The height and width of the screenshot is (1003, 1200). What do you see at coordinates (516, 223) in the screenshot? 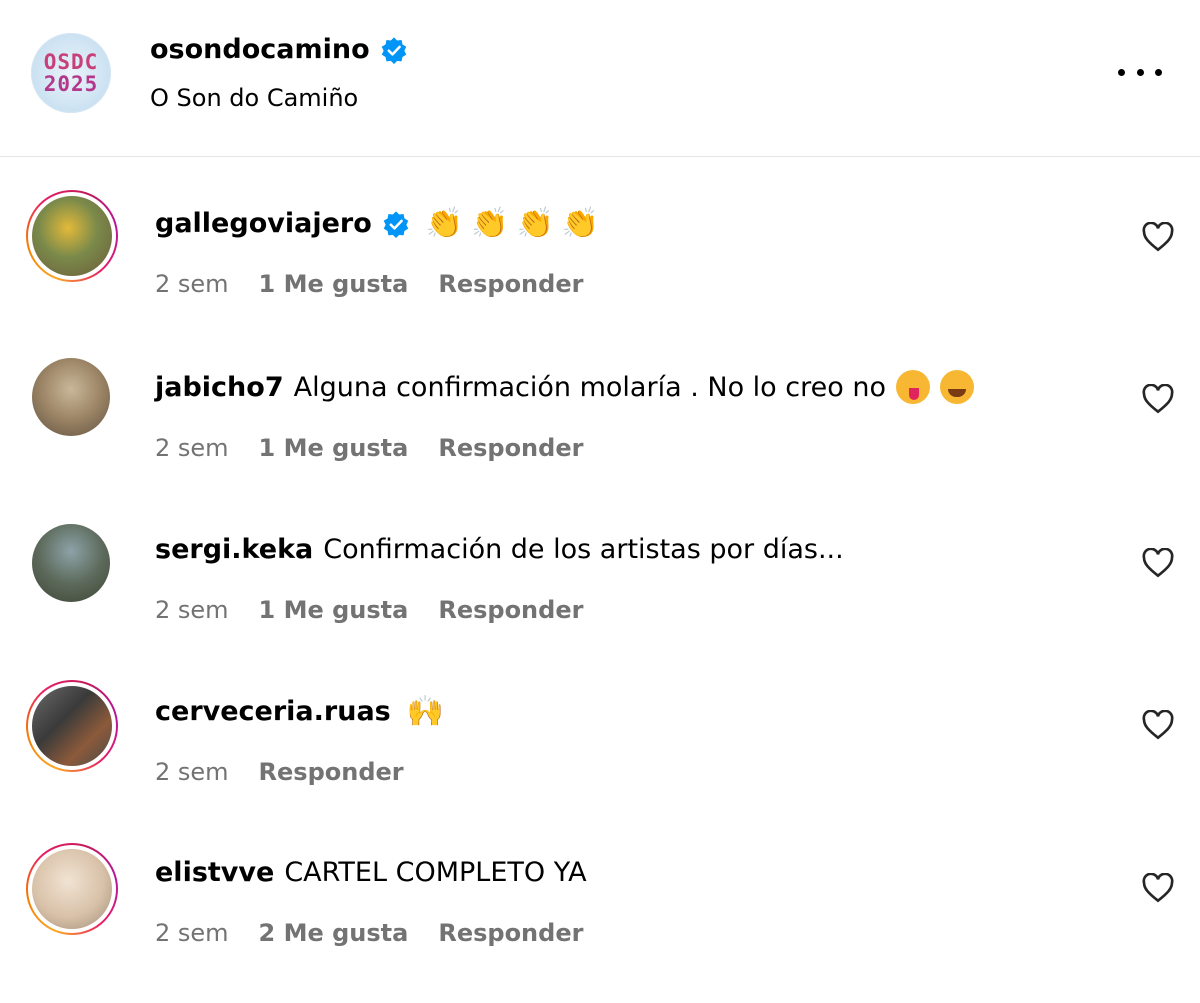
I see `clapping-hands-emoji: 👏👏👏👏` at bounding box center [516, 223].